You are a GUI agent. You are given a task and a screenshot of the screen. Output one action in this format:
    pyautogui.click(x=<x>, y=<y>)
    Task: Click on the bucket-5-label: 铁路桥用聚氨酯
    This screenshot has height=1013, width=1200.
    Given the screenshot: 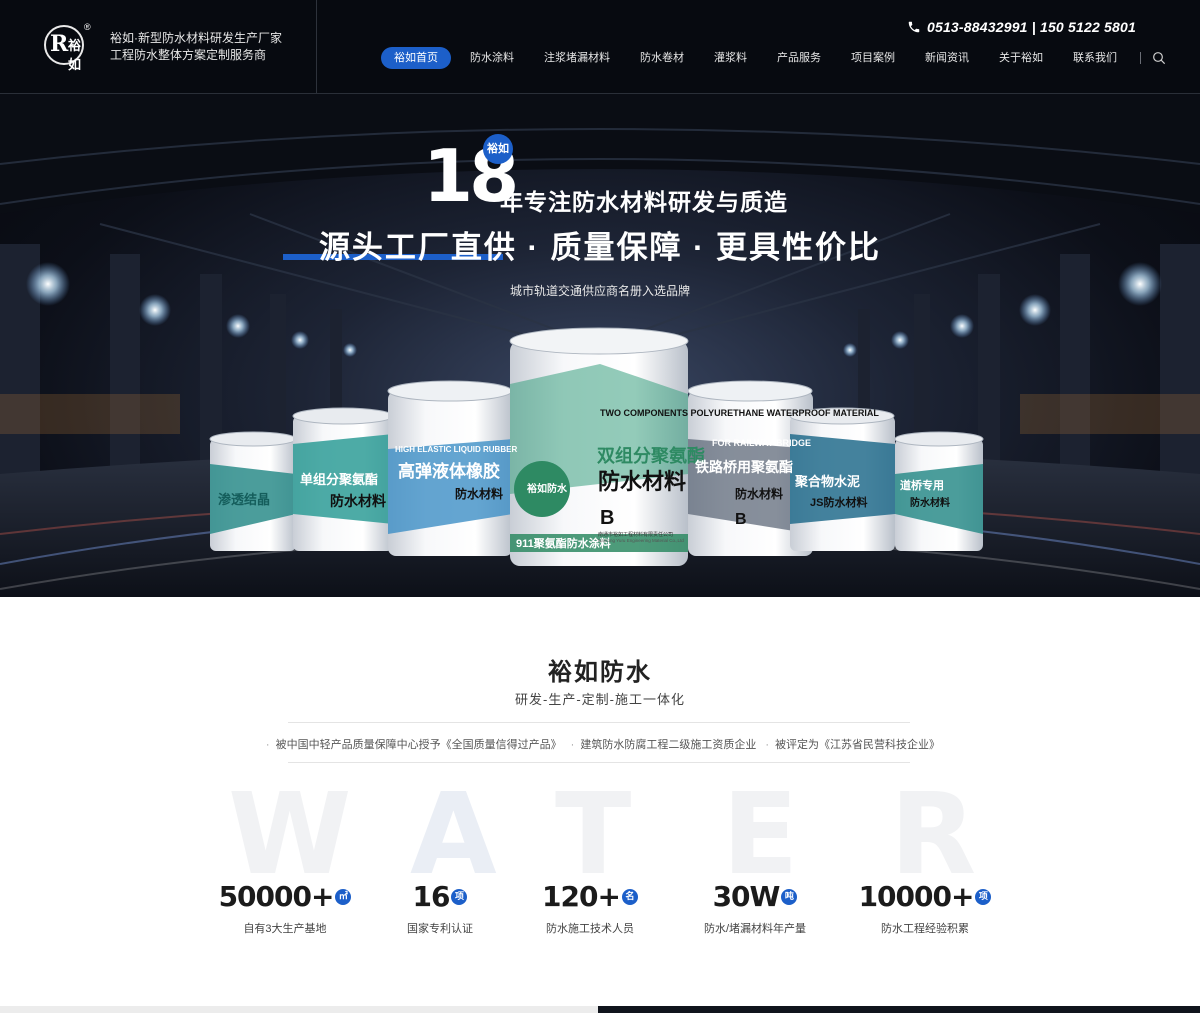 What is the action you would take?
    pyautogui.click(x=744, y=467)
    